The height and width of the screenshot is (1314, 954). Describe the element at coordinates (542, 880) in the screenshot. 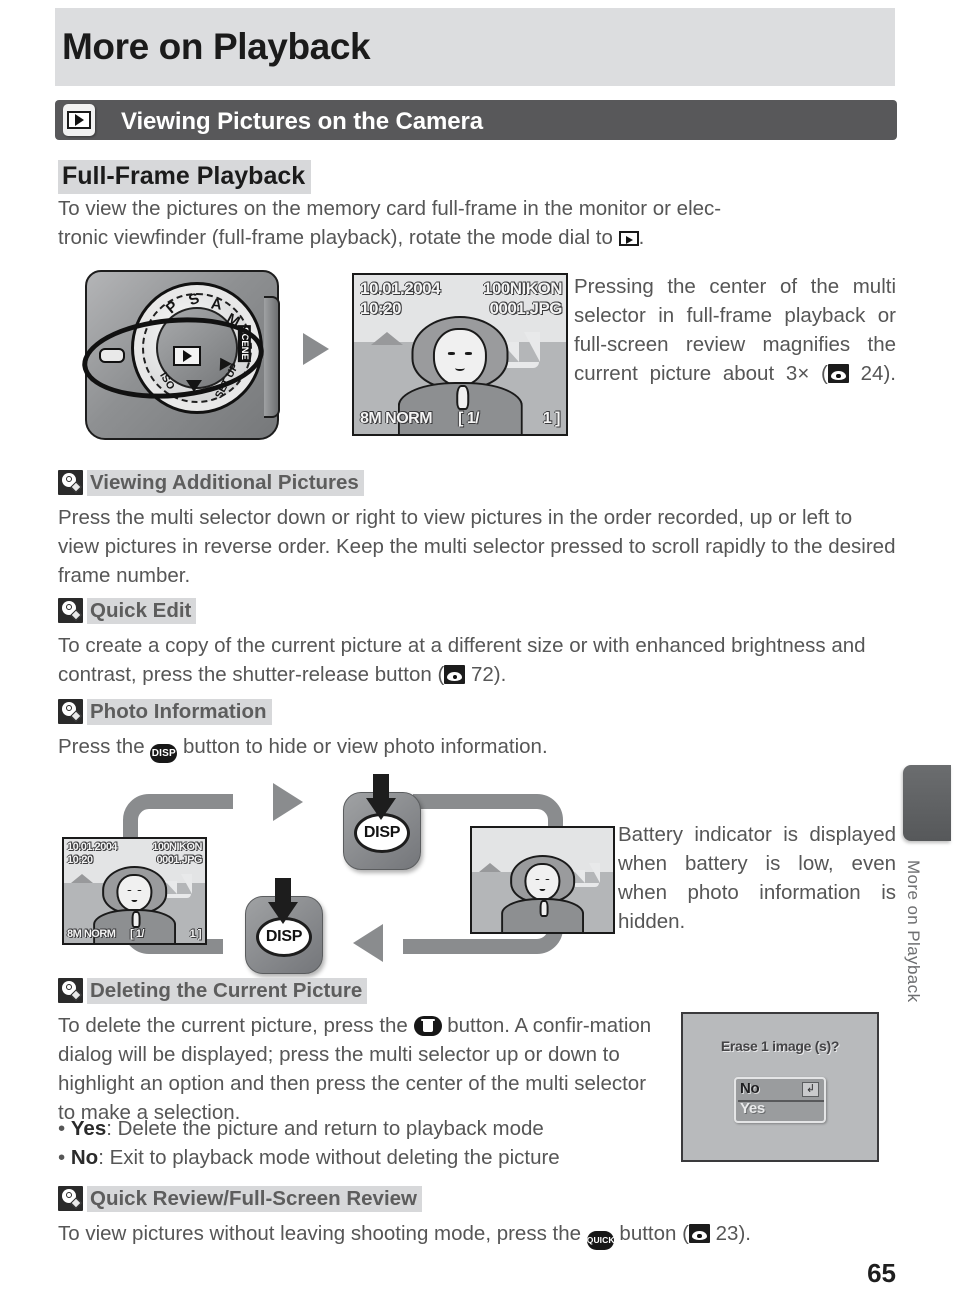

I see `lcd-info-hidden` at that location.